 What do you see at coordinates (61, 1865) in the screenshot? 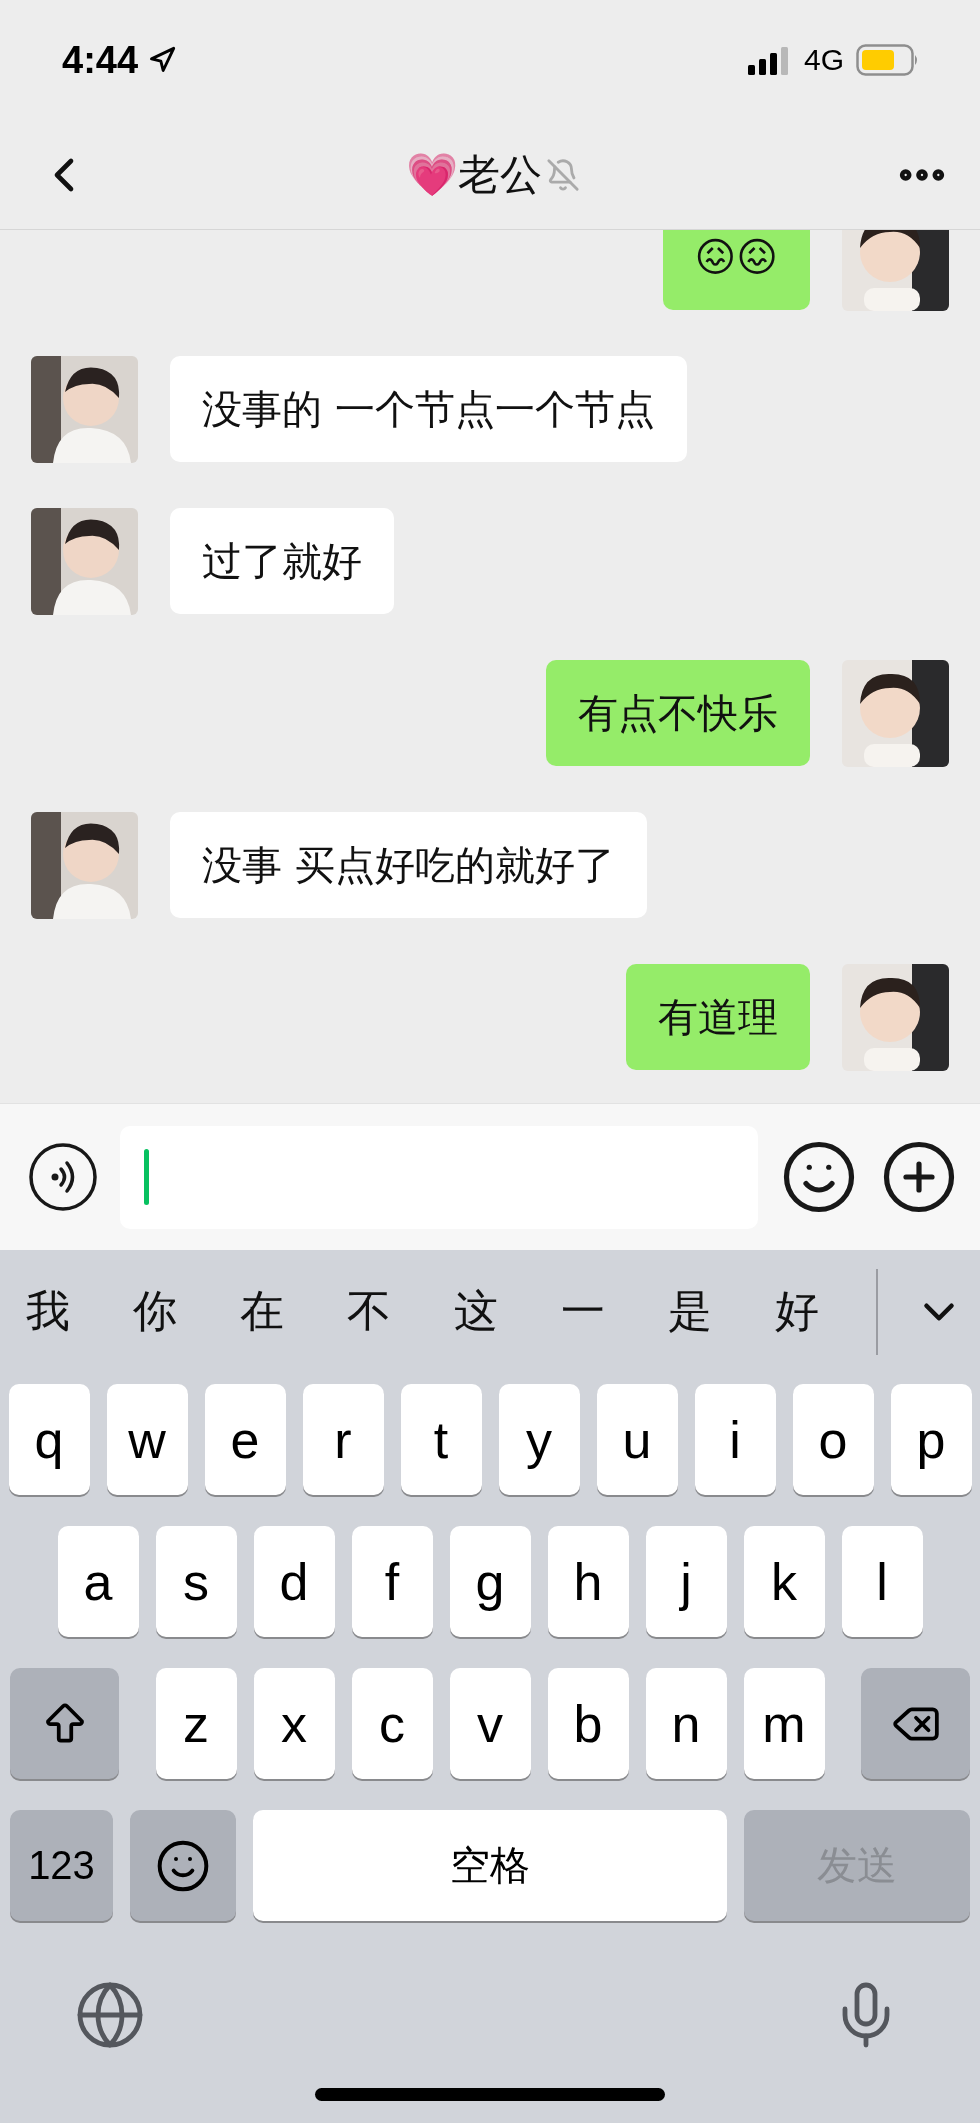
I see `number-key: 123` at bounding box center [61, 1865].